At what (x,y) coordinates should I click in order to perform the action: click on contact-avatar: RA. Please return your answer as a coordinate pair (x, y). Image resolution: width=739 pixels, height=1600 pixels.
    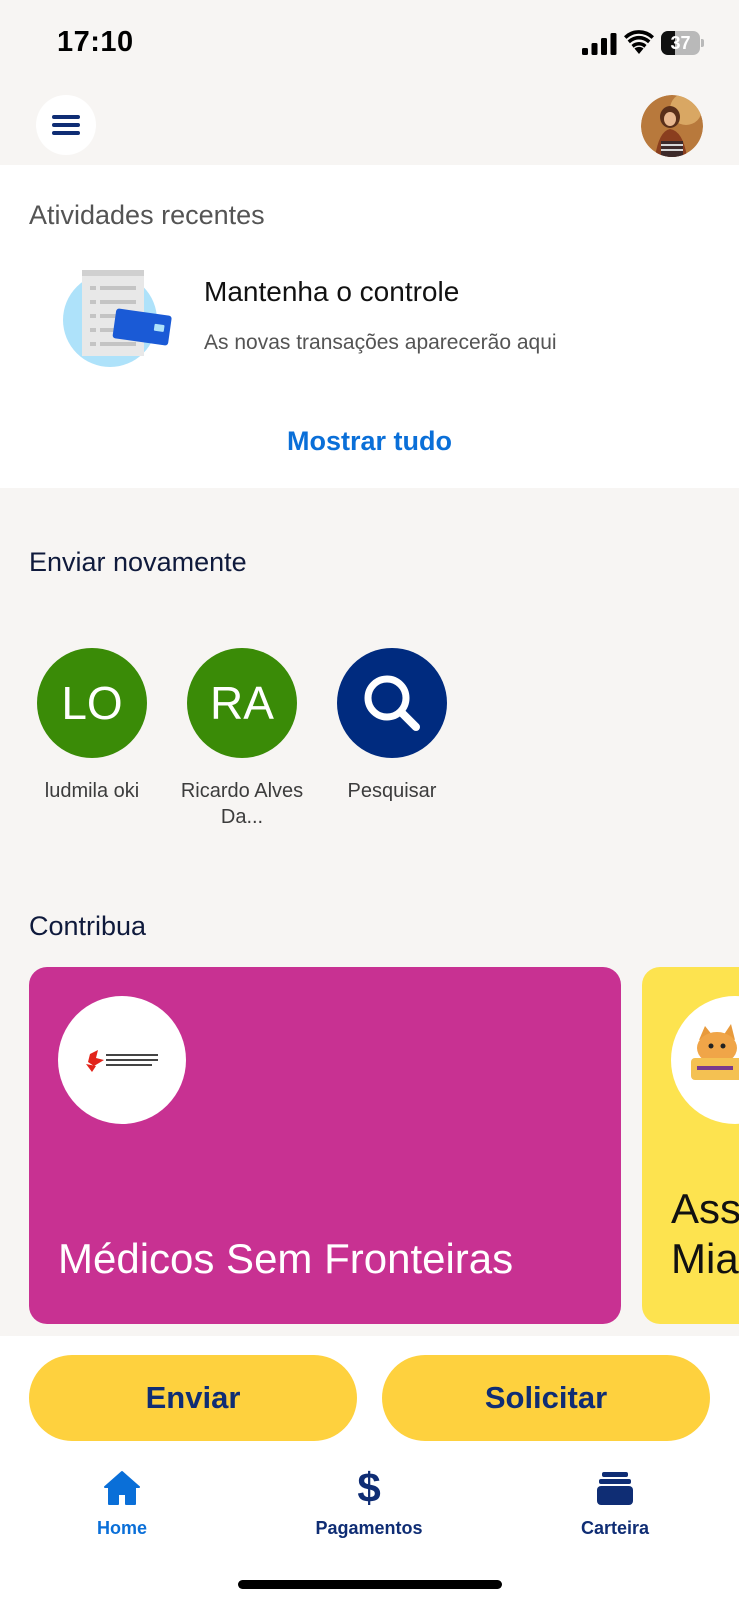
    Looking at the image, I should click on (242, 703).